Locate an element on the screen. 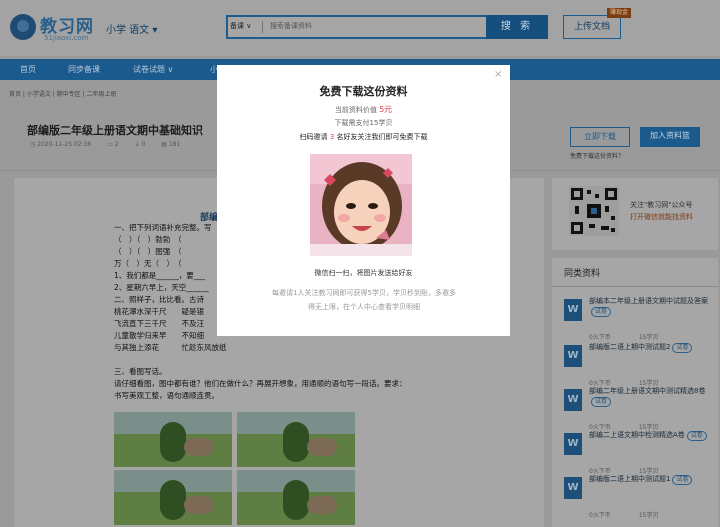 The width and height of the screenshot is (720, 527). grade-subject-selector: 小学 语文 ▾ is located at coordinates (131, 28).